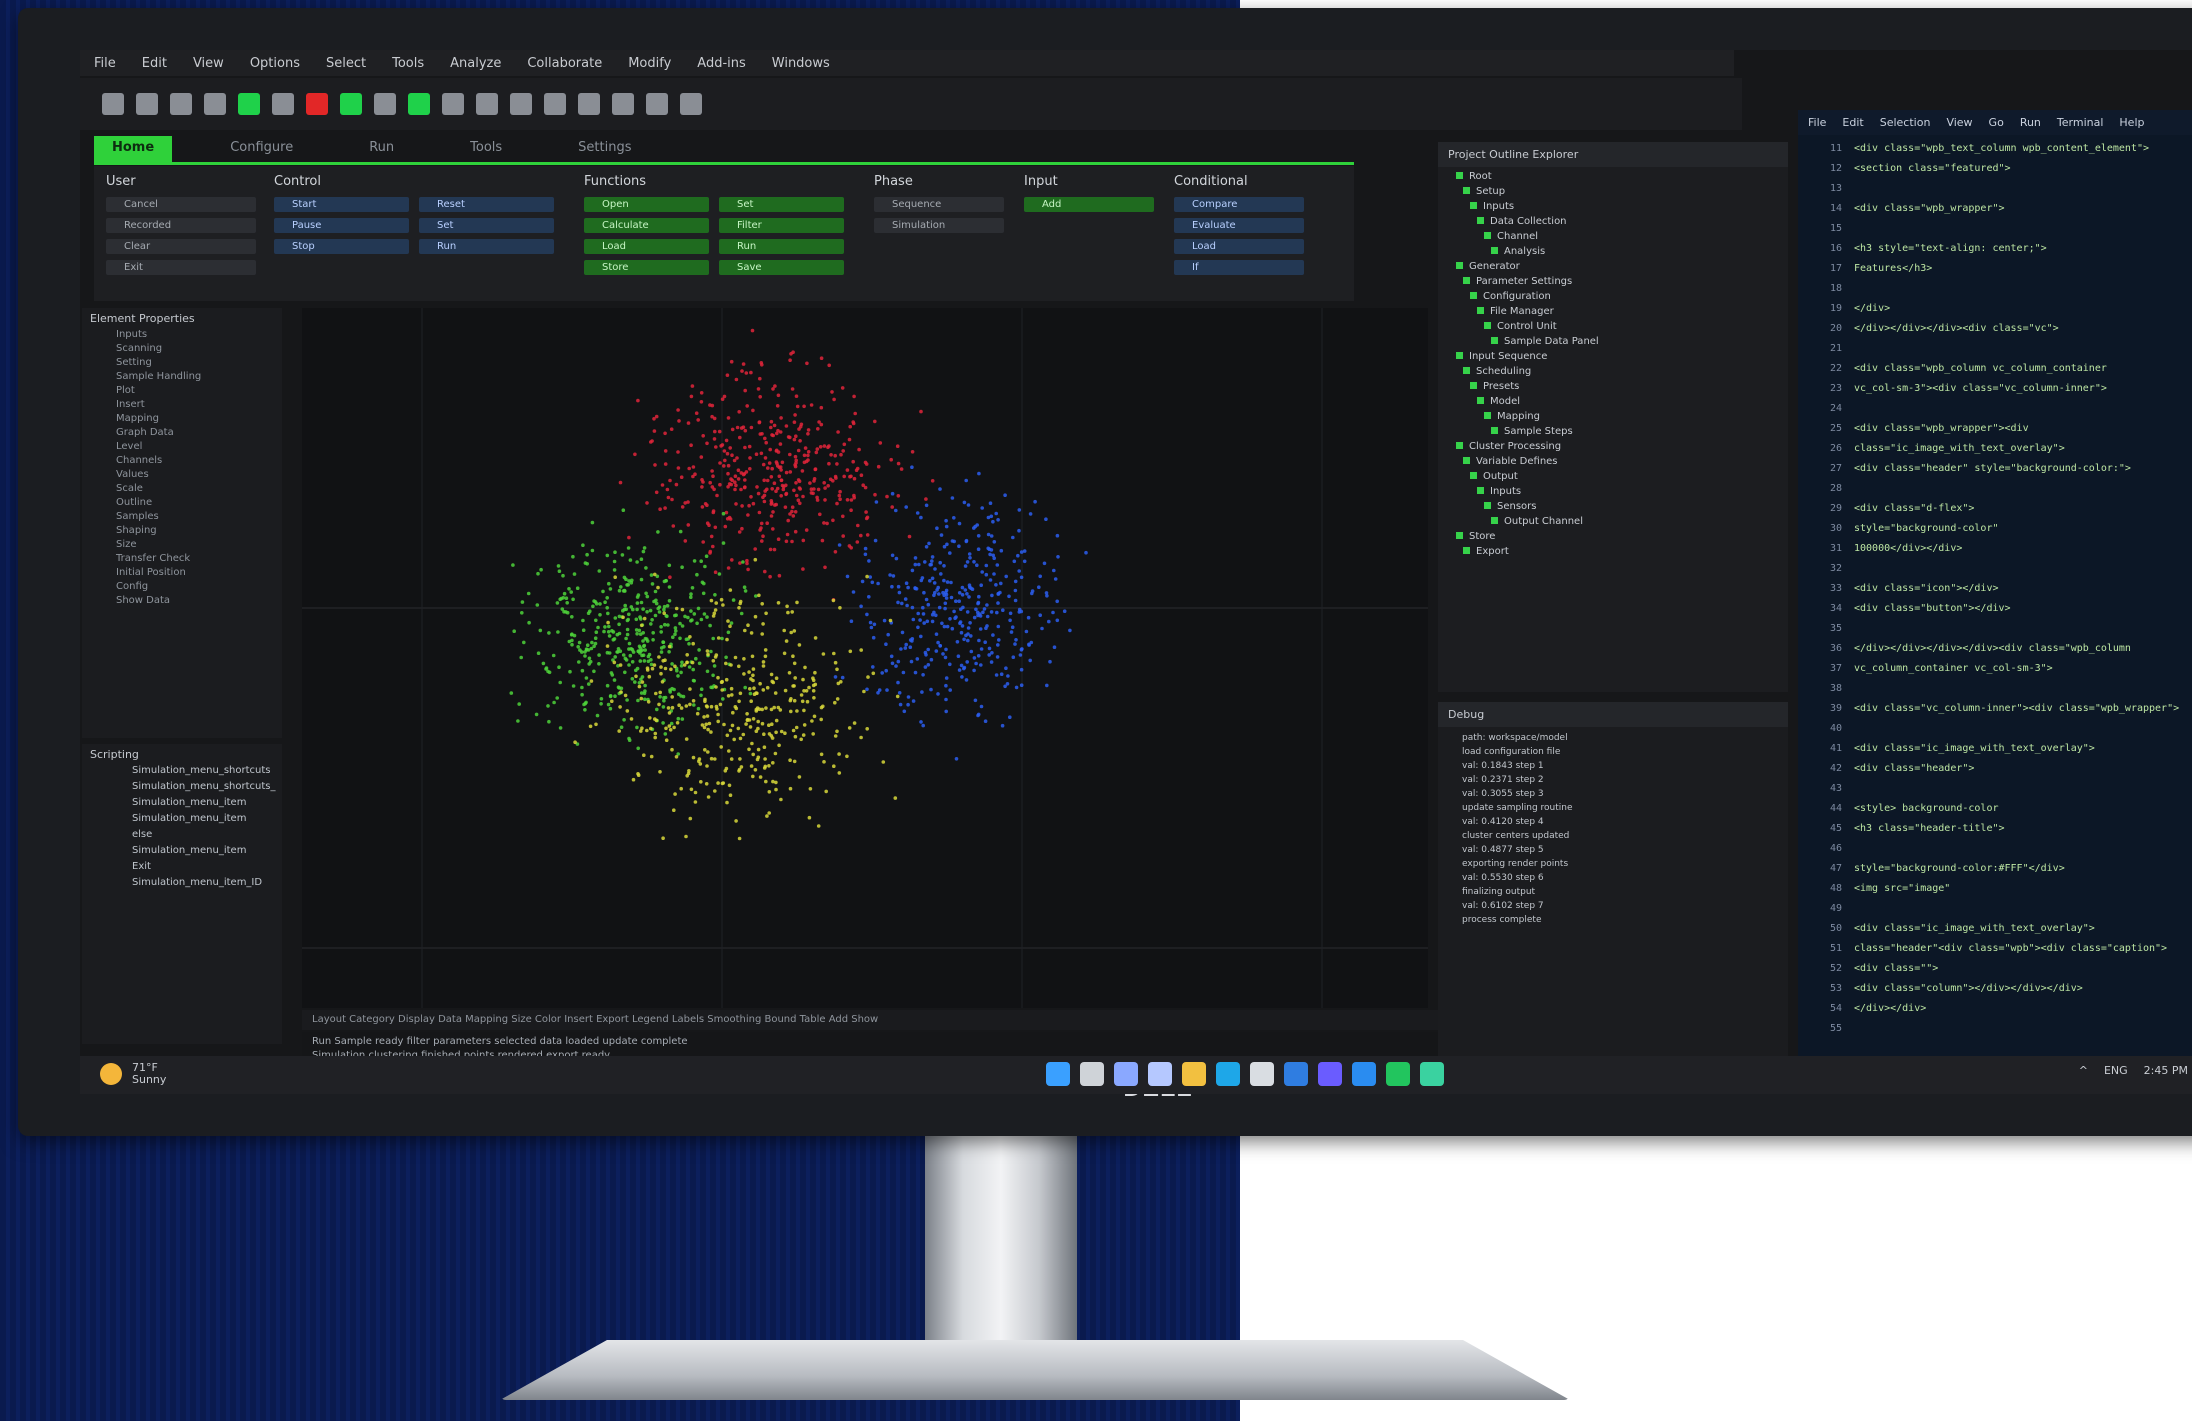 The height and width of the screenshot is (1421, 2192). What do you see at coordinates (2116, 1070) in the screenshot?
I see `tray-language: ENG` at bounding box center [2116, 1070].